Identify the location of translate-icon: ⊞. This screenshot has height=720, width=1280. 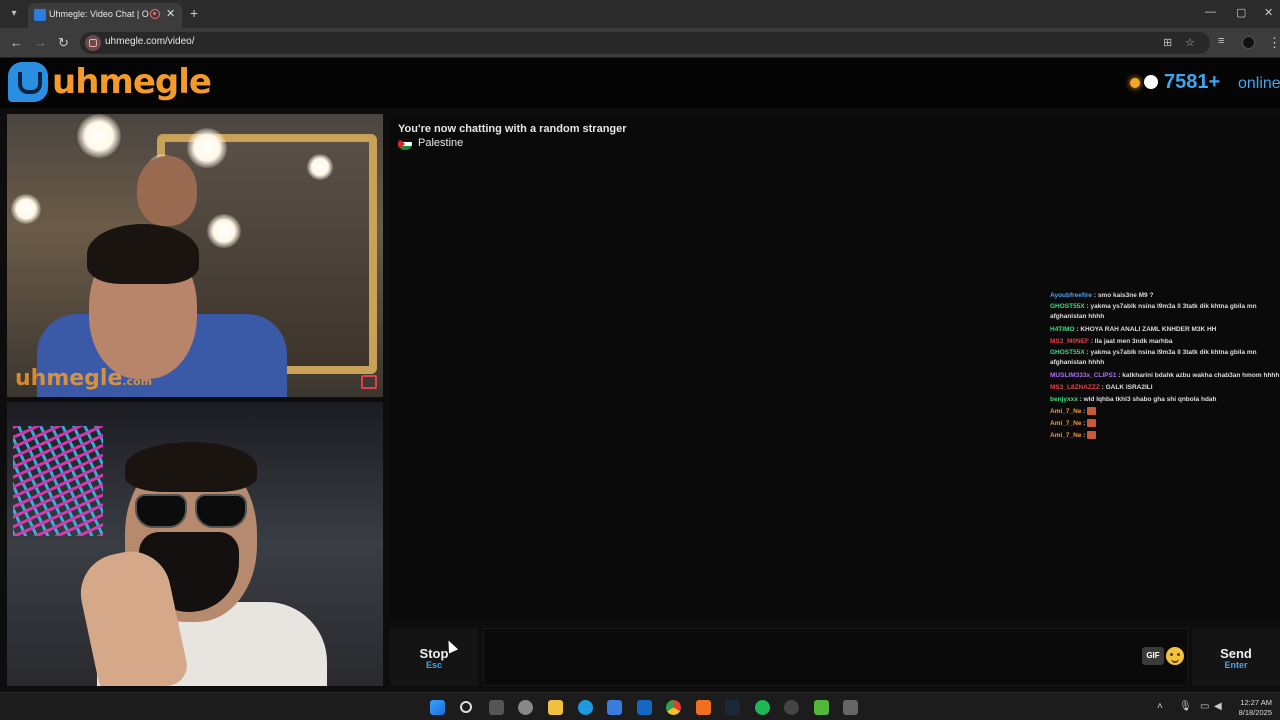
(1167, 42).